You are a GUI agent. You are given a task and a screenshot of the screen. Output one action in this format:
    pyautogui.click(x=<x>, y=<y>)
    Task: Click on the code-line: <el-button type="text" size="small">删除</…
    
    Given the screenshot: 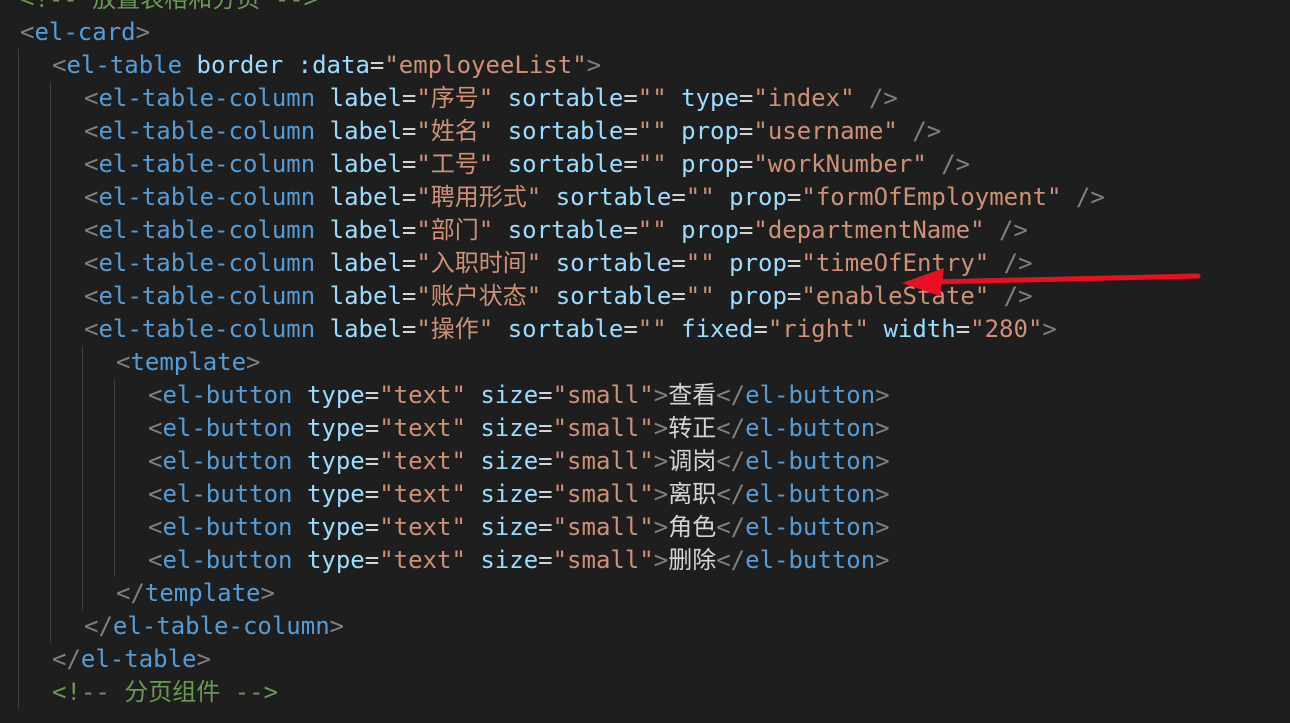 What is the action you would take?
    pyautogui.click(x=645, y=560)
    